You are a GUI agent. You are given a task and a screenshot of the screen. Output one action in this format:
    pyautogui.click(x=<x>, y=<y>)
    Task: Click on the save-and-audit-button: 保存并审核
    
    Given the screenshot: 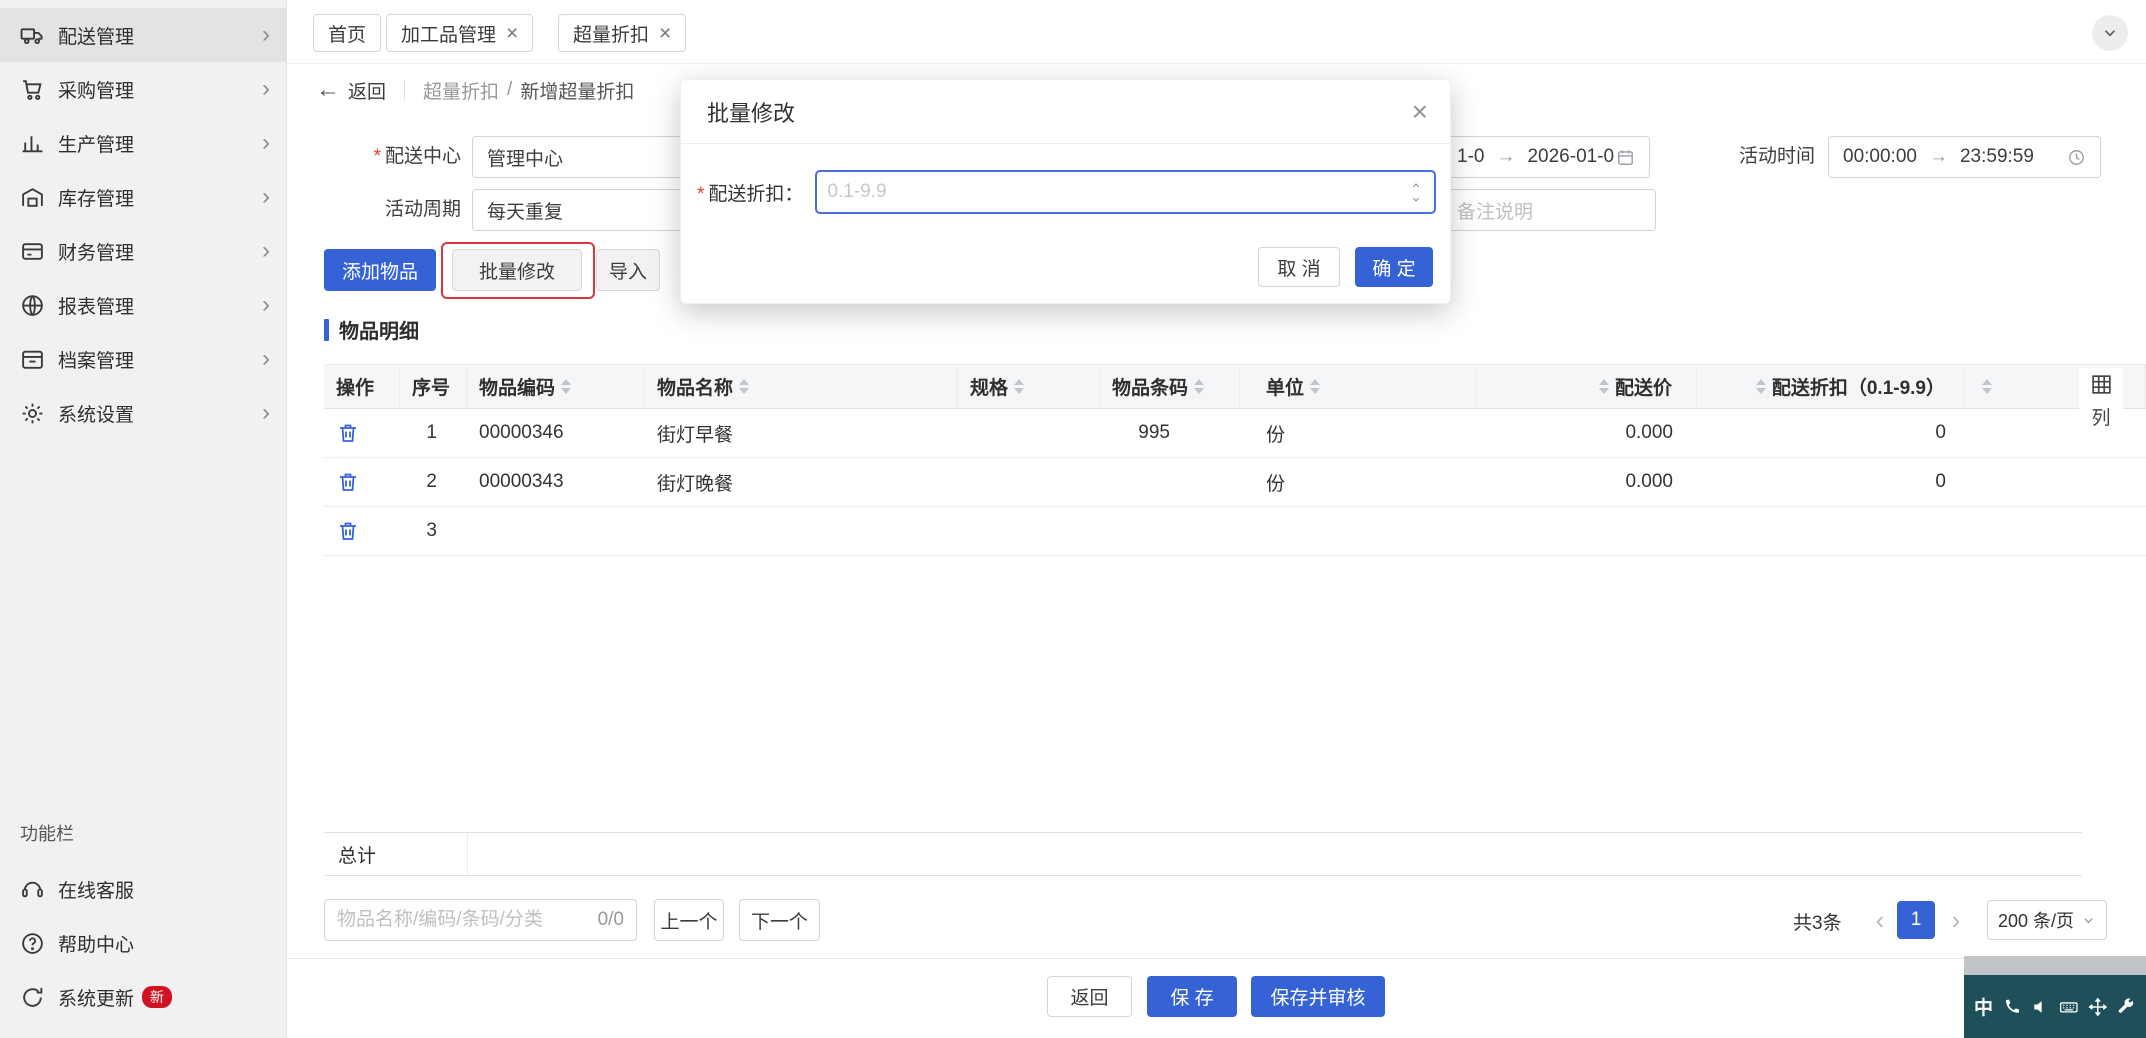 What is the action you would take?
    pyautogui.click(x=1318, y=996)
    